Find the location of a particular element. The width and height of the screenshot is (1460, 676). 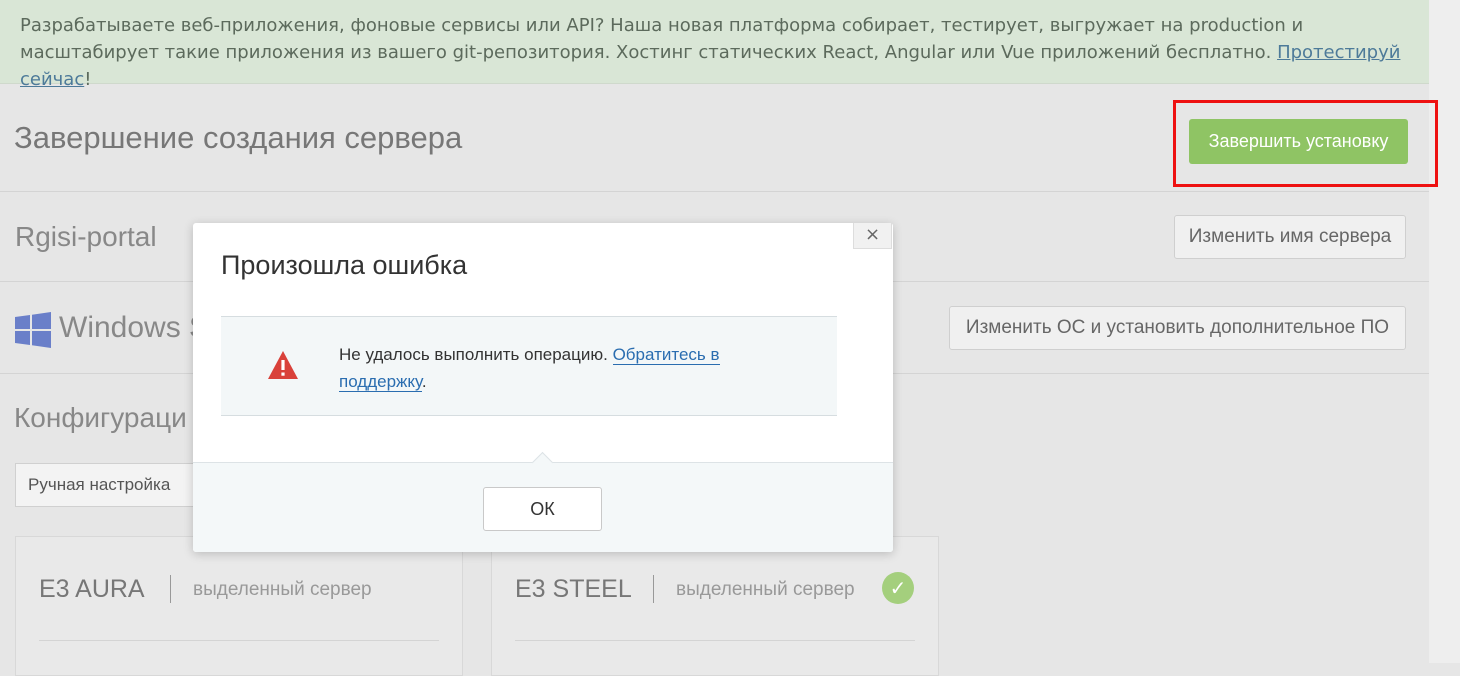

server-card-selected: E3 STEEL выделенный сервер ✓ is located at coordinates (715, 606).